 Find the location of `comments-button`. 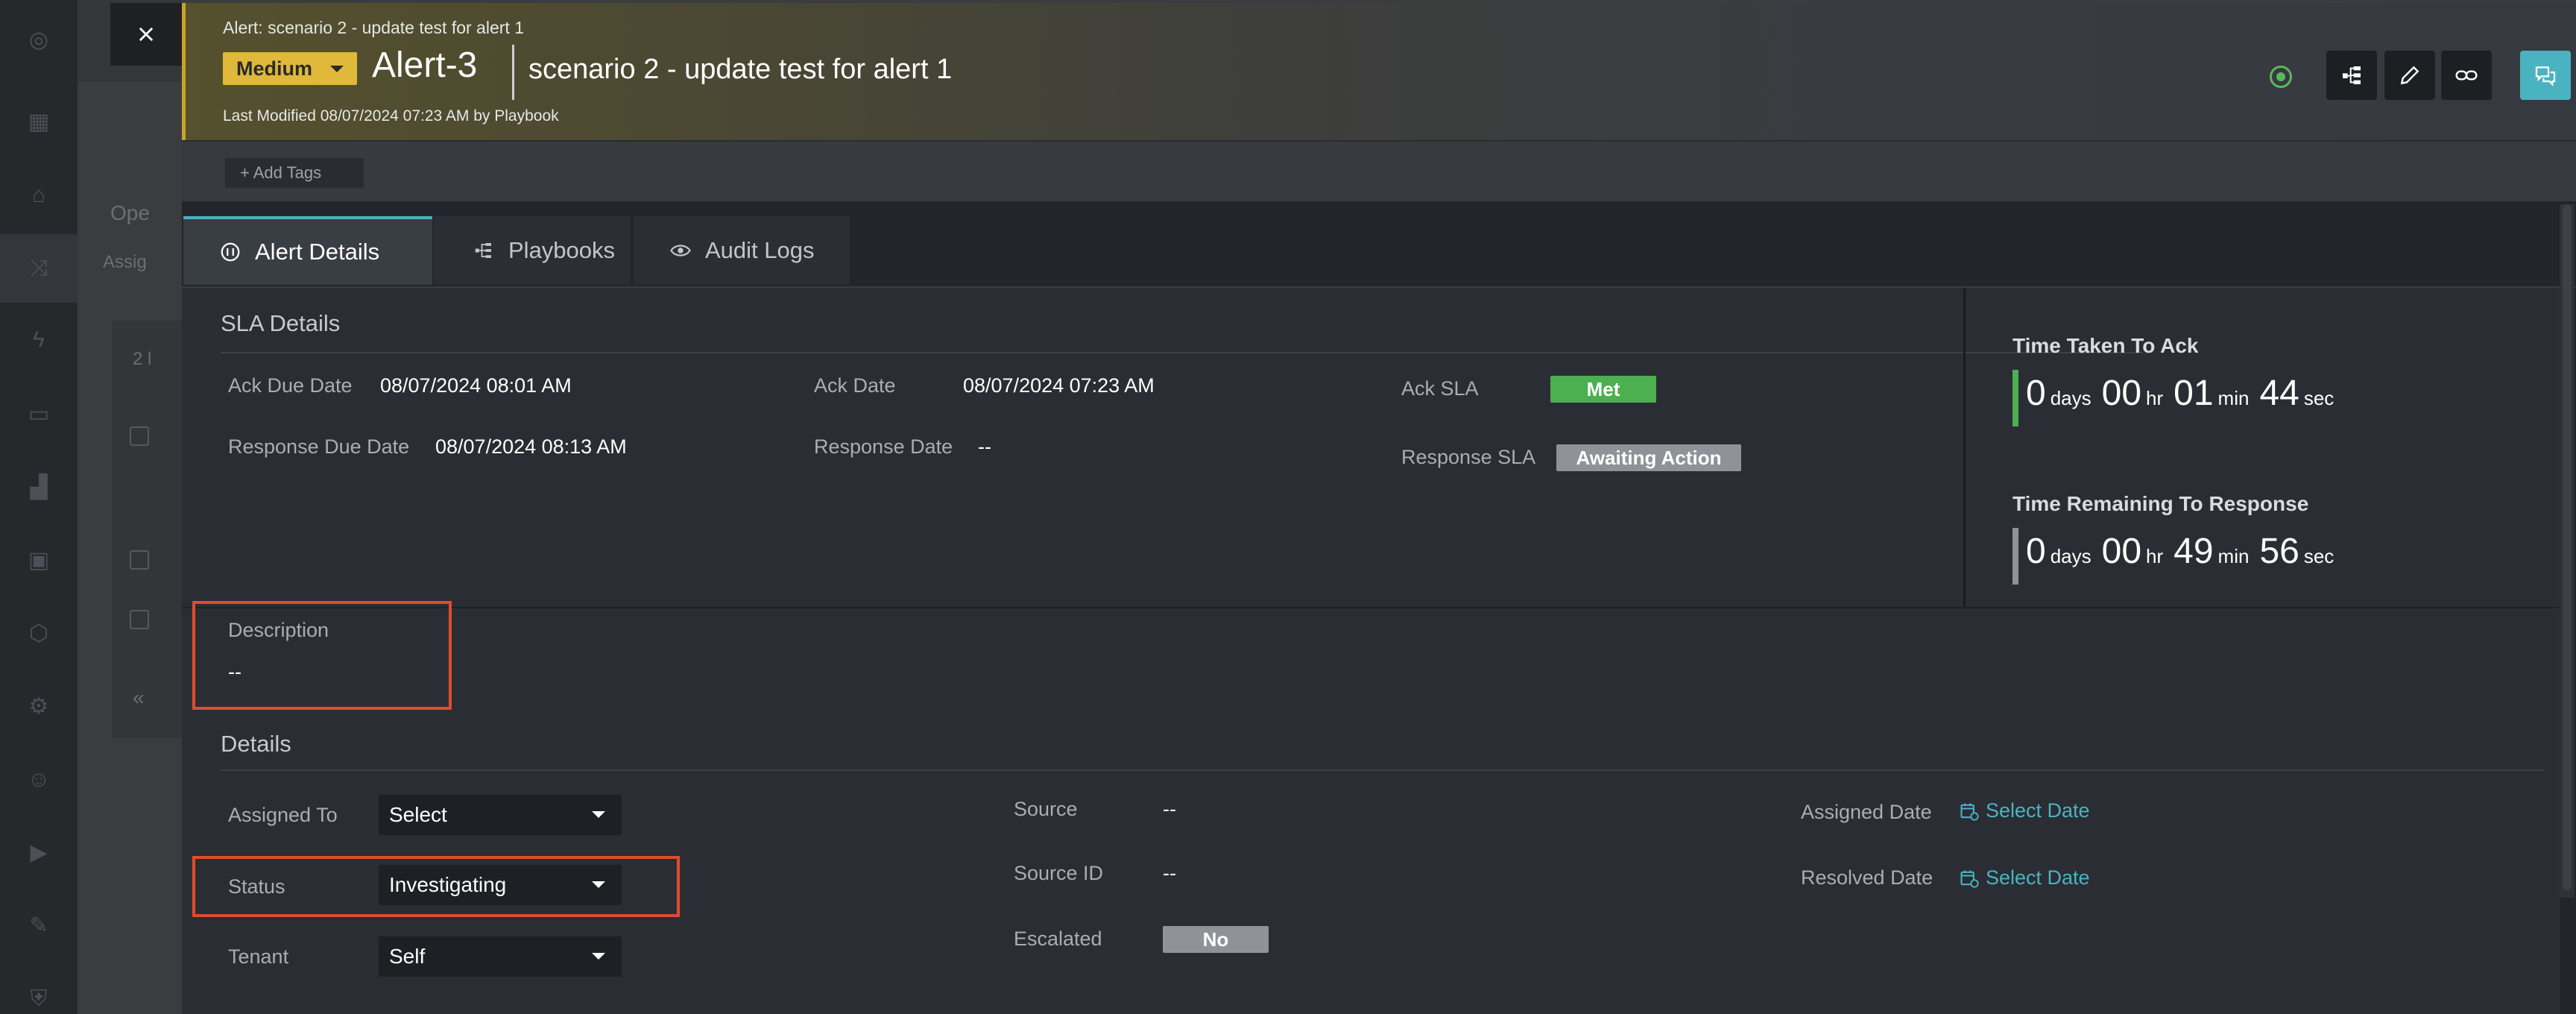

comments-button is located at coordinates (2545, 75).